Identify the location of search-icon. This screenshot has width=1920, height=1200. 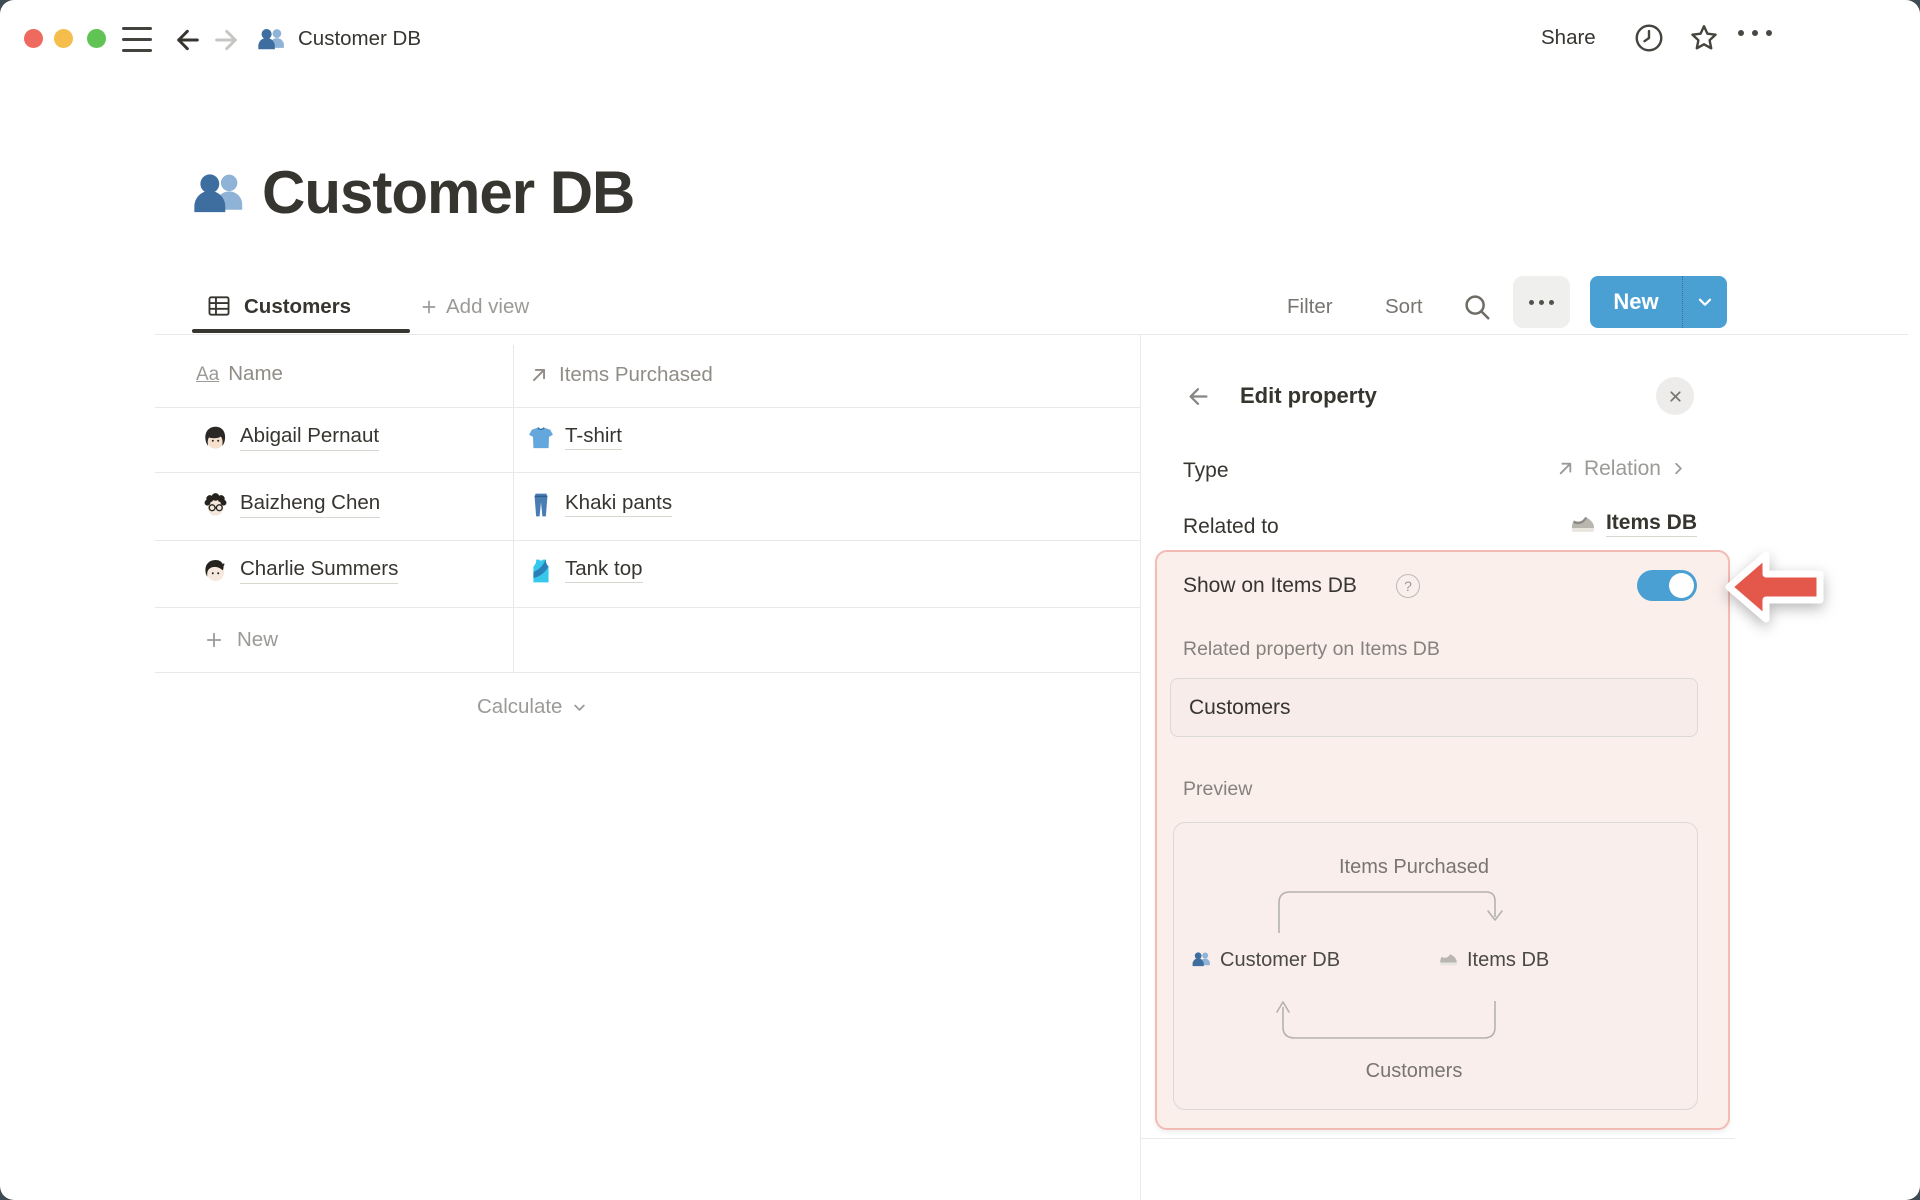
(1477, 307).